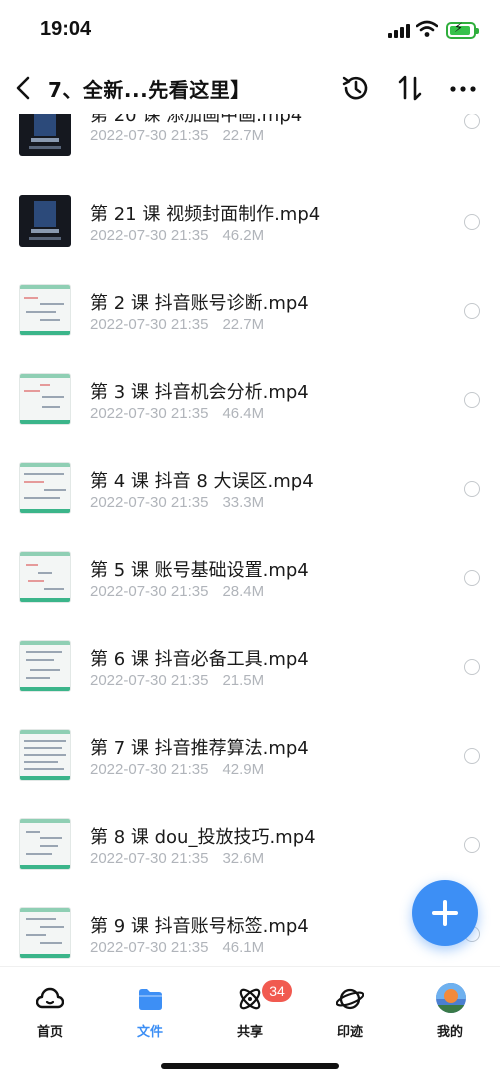 This screenshot has height=1083, width=500. What do you see at coordinates (205, 214) in the screenshot?
I see `file-name: 第 21 课 视频封面制作.mp4` at bounding box center [205, 214].